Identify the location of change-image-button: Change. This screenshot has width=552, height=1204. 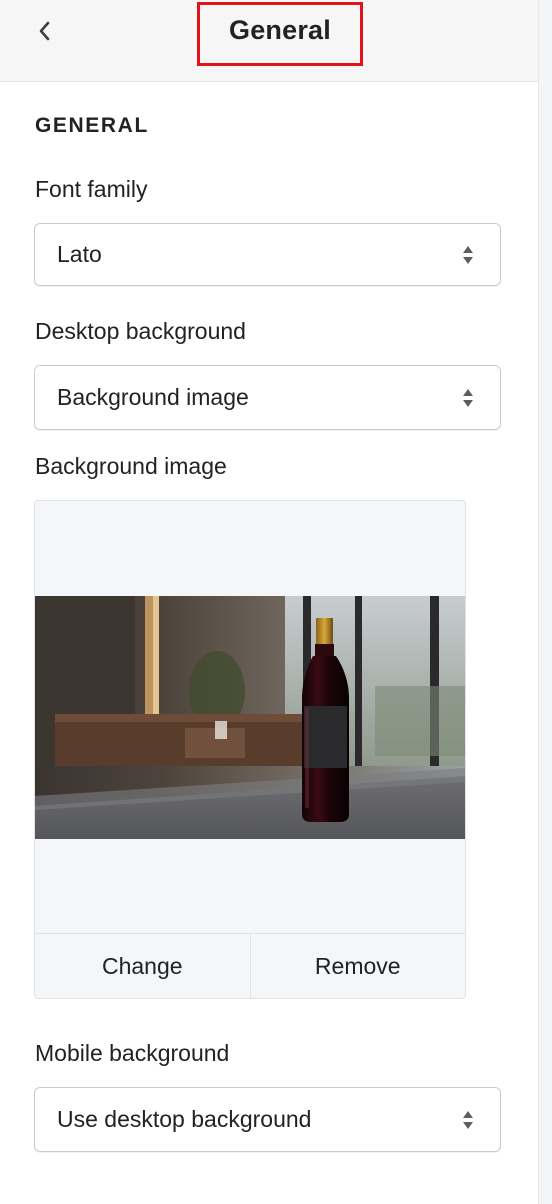
(142, 966).